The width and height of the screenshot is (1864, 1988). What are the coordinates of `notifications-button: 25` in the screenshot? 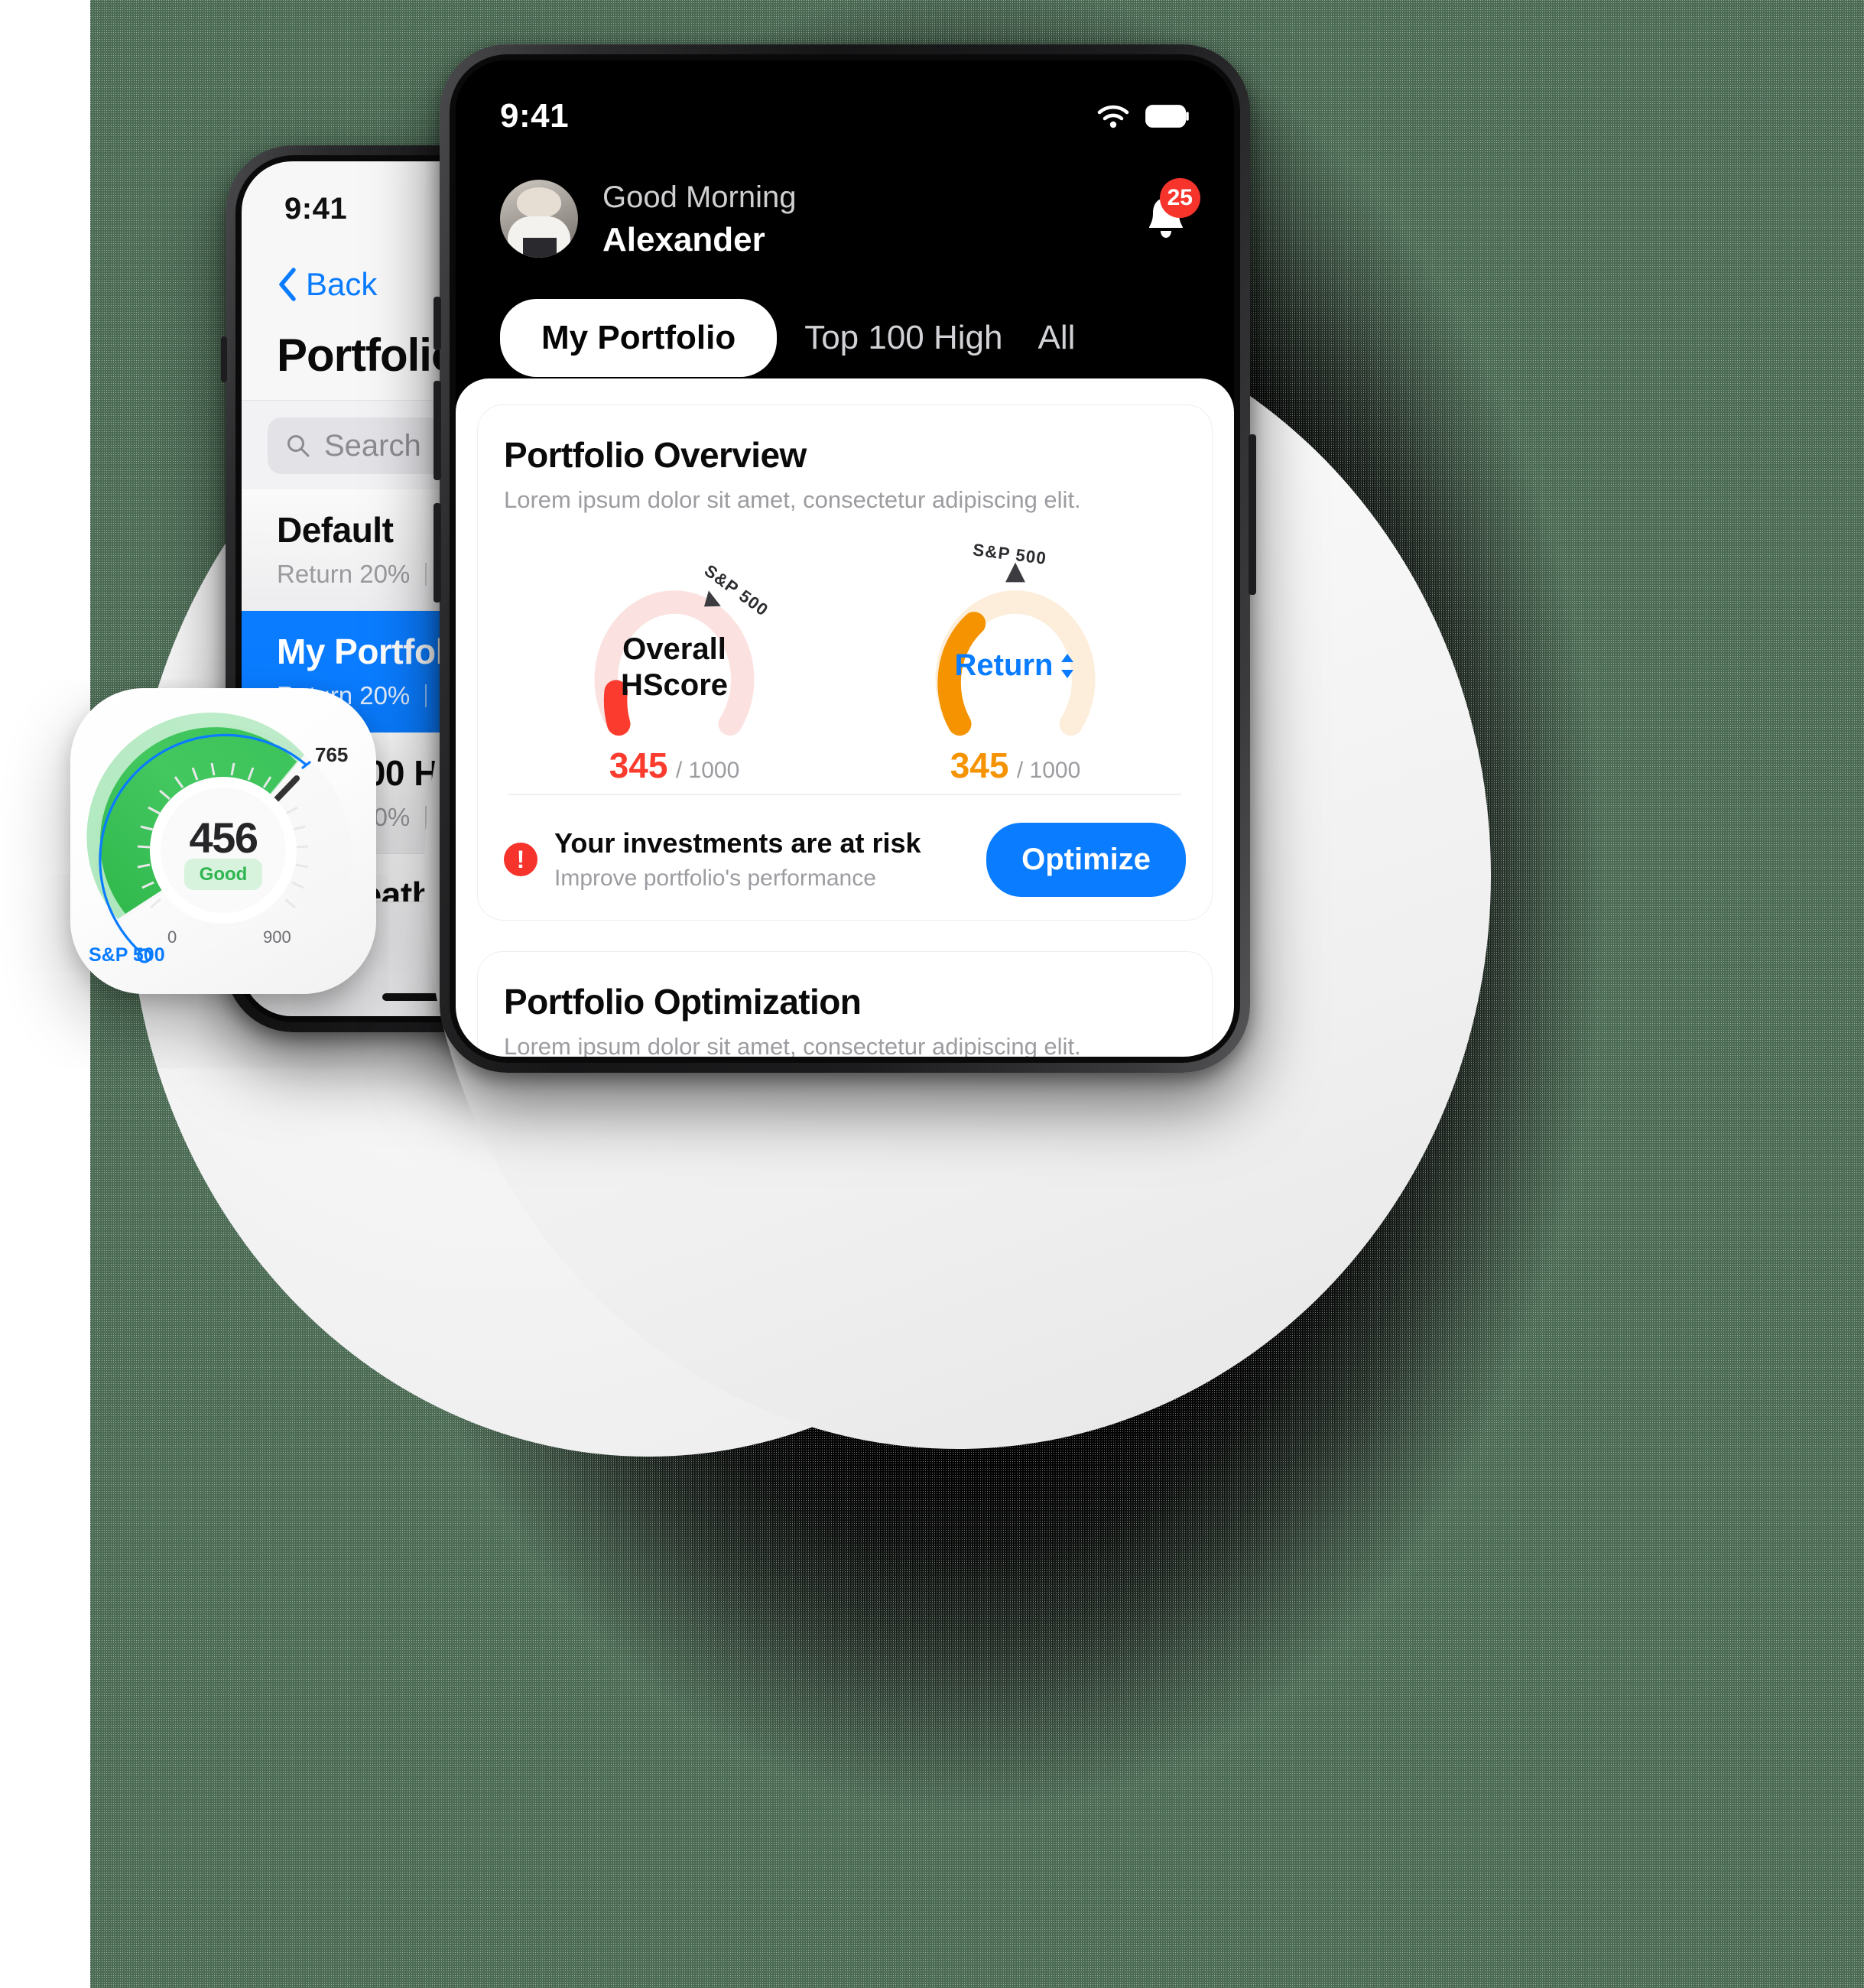 It's located at (1171, 212).